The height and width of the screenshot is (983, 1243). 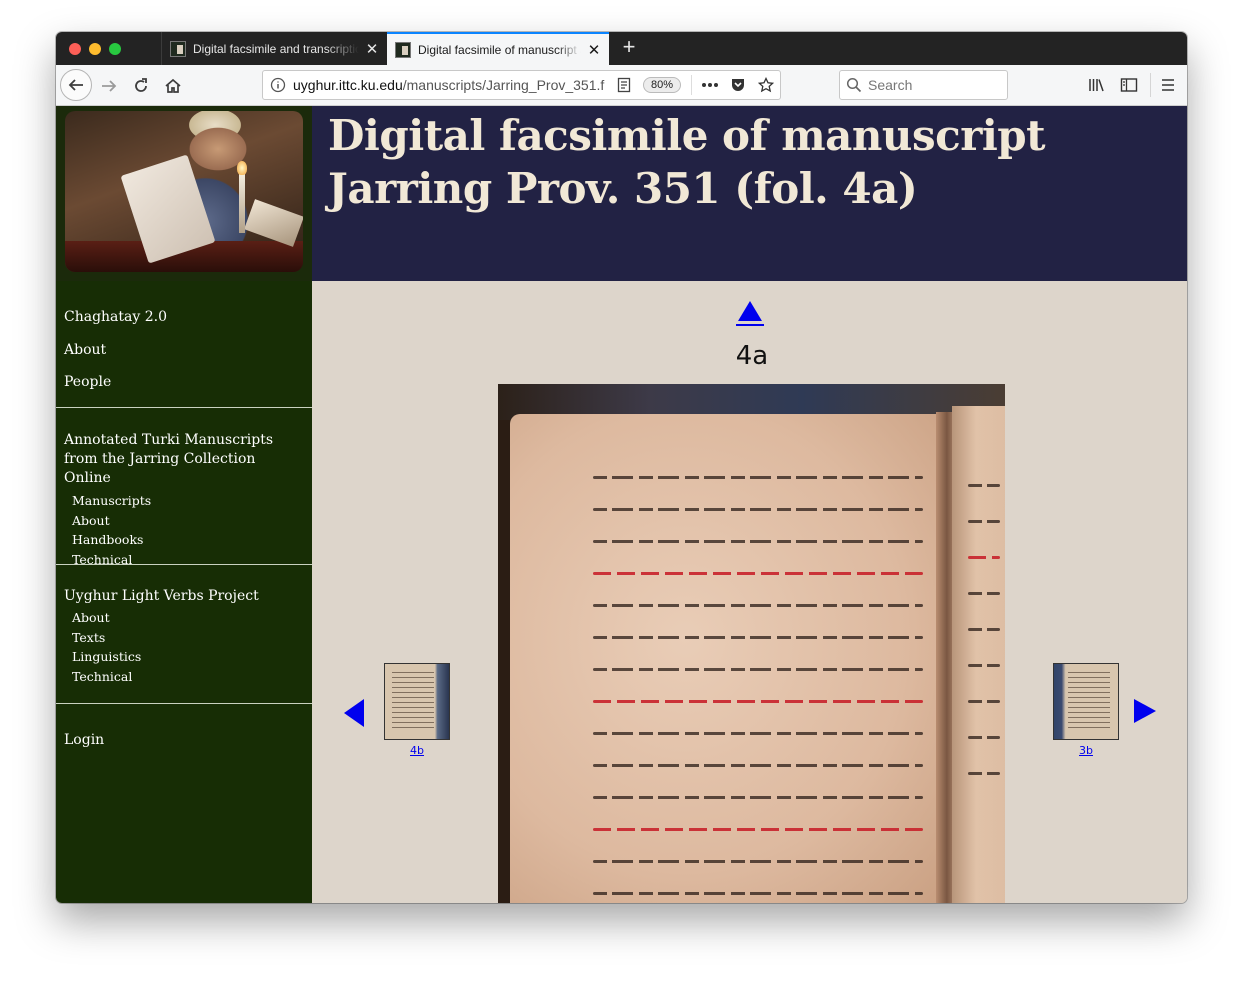 I want to click on sidebar-link-linguistics: Linguistics, so click(x=184, y=657).